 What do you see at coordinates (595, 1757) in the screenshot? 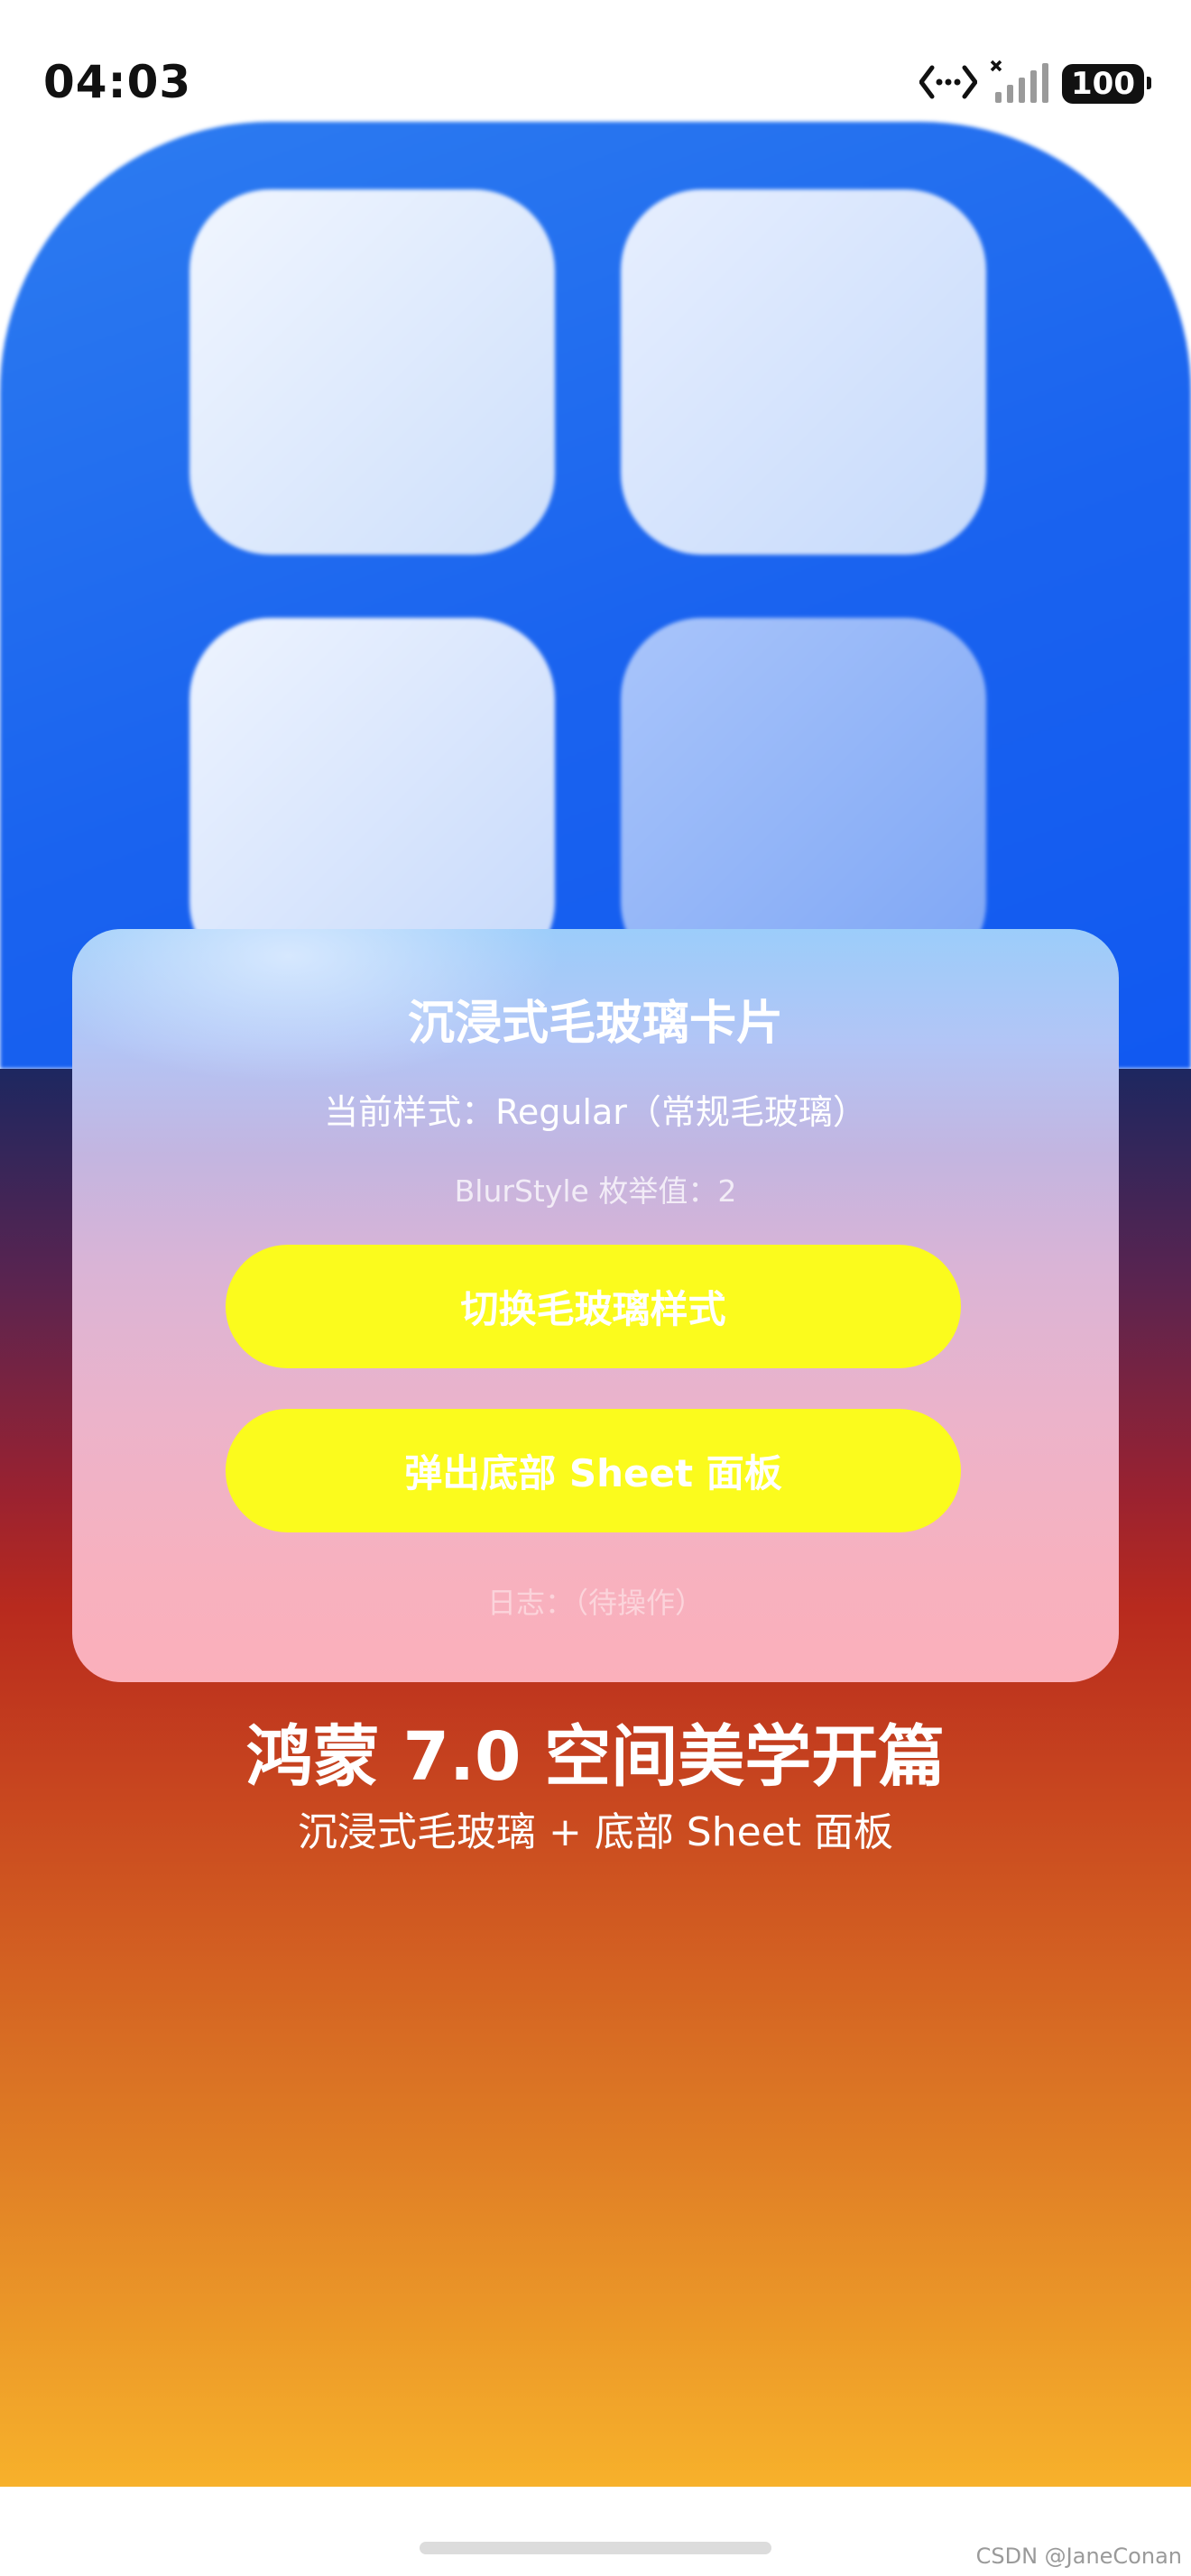
I see `page-title: 鸿蒙 7.0 空间美学开篇` at bounding box center [595, 1757].